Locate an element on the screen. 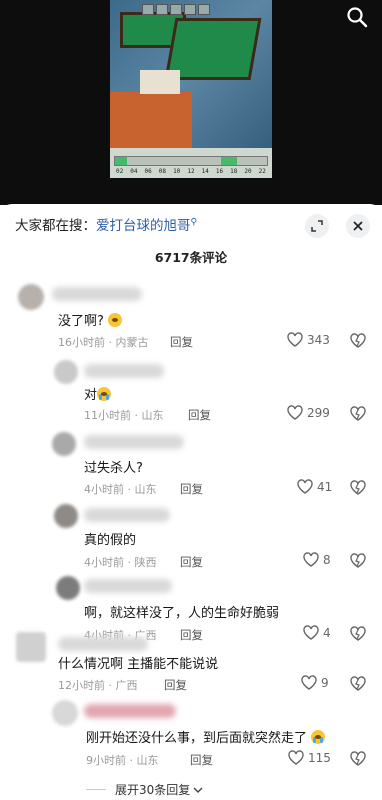  timeline-tick: 02 is located at coordinates (120, 171).